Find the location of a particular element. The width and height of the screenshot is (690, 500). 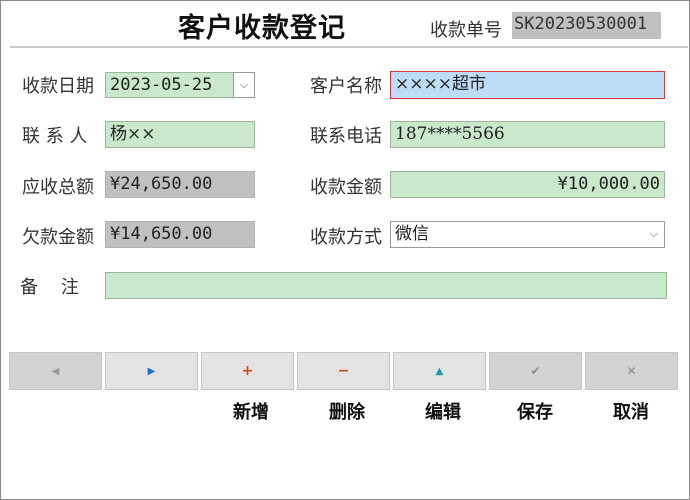

phone-field: 187****5566 is located at coordinates (527, 134).